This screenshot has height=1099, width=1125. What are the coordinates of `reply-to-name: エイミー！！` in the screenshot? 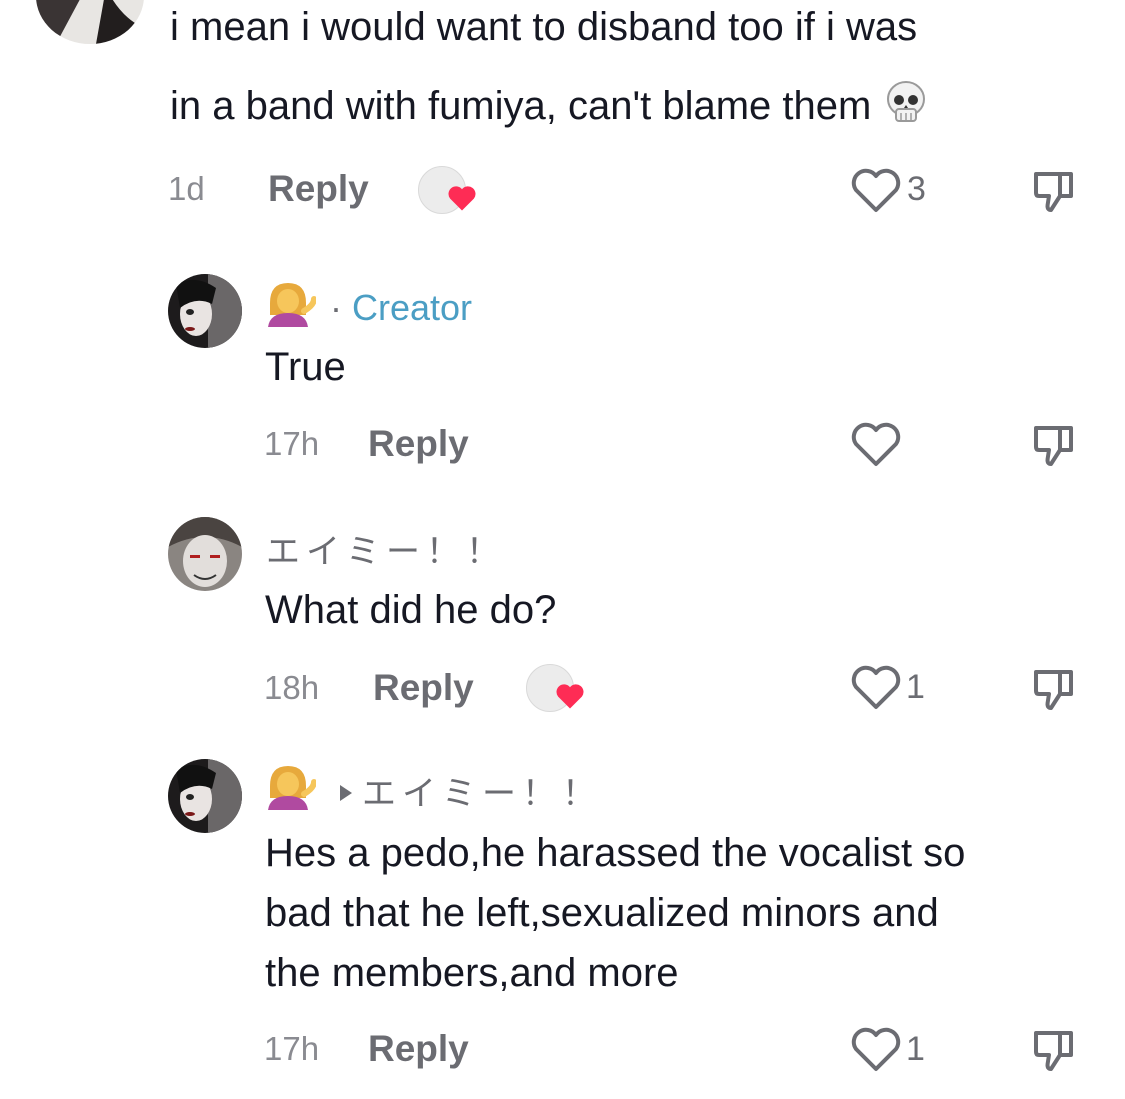 It's located at (482, 790).